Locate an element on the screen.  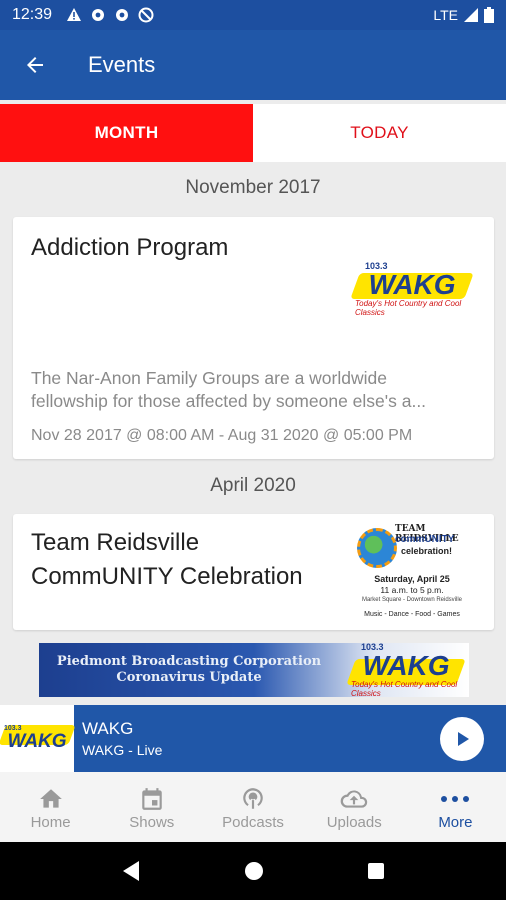
nav-podcasts: Podcasts is located at coordinates (252, 807).